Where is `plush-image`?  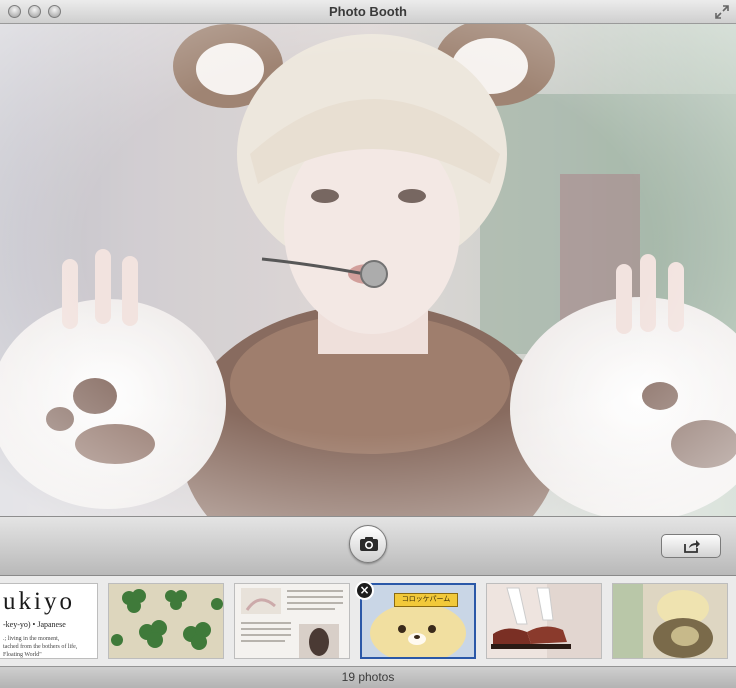 plush-image is located at coordinates (670, 621).